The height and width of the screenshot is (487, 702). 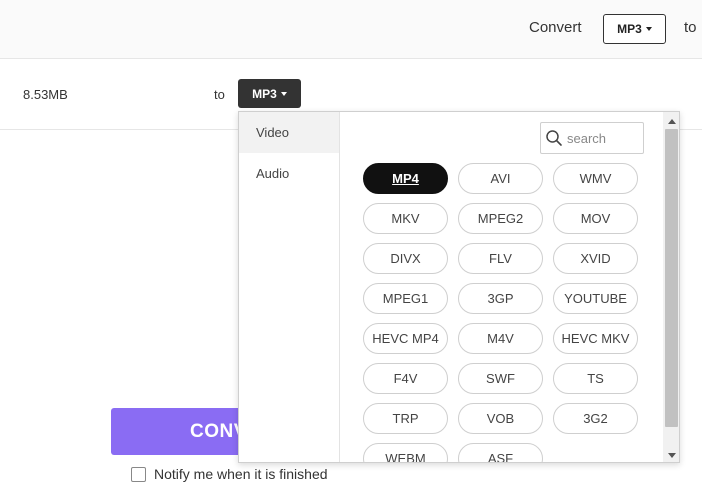 I want to click on file-to-label: to, so click(x=219, y=94).